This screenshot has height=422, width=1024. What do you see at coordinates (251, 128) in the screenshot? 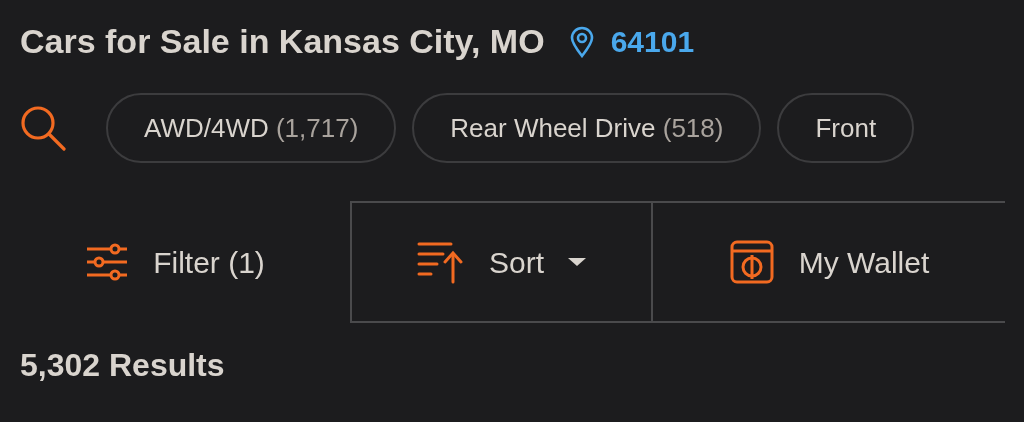
I see `filter-chip: AWD/4WD (1,717)` at bounding box center [251, 128].